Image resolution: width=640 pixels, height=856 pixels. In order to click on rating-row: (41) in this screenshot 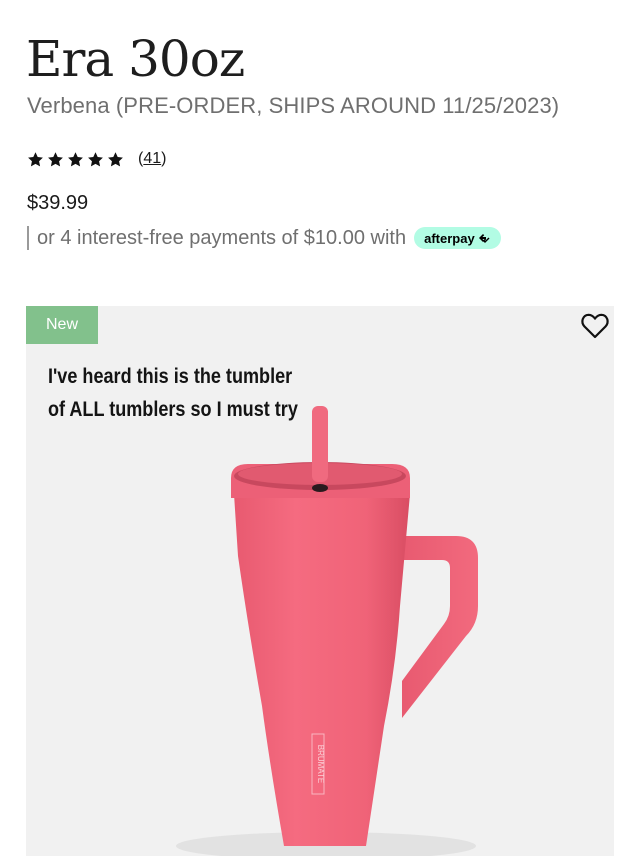, I will do `click(96, 159)`.